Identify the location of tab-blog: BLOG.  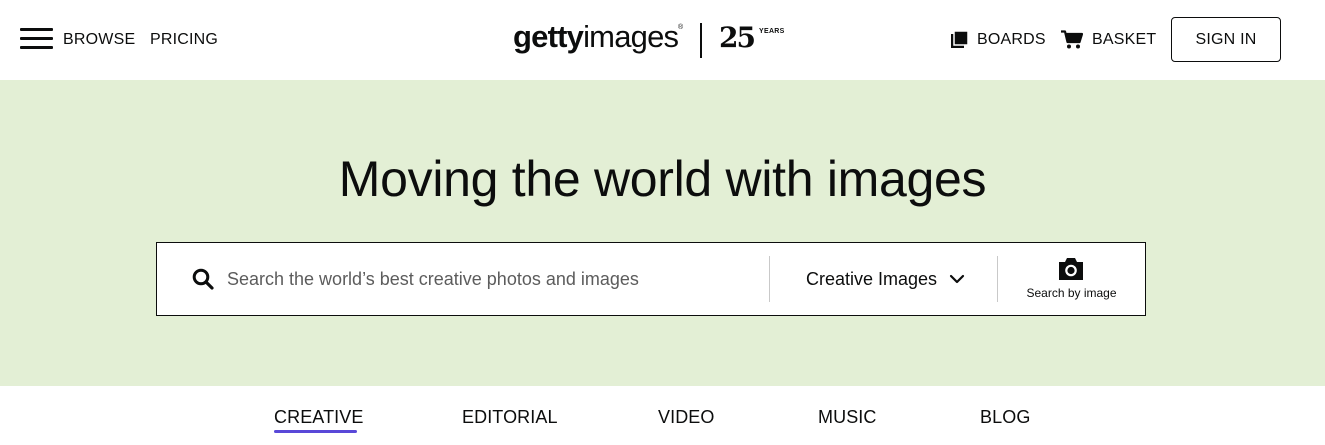
(1005, 417).